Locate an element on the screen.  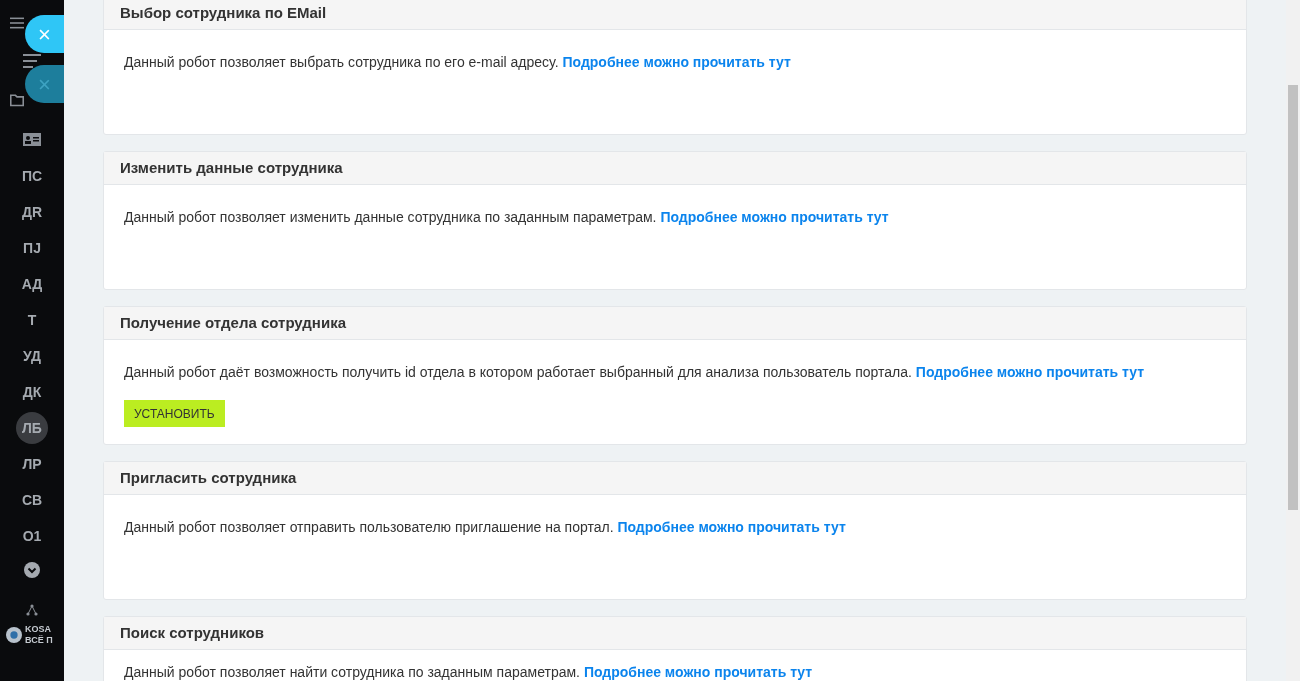
sidebar-item: О1 is located at coordinates (32, 536).